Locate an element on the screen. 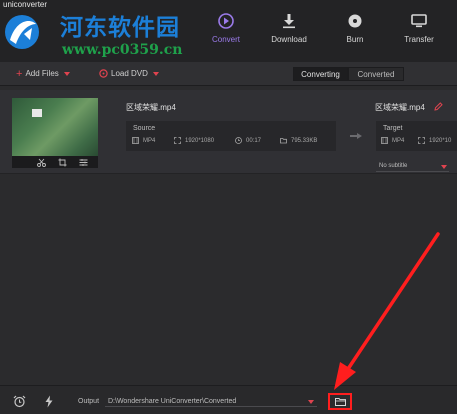 The height and width of the screenshot is (414, 457). output-path-select: D:\Wondershare UniConverter\Converted is located at coordinates (211, 401).